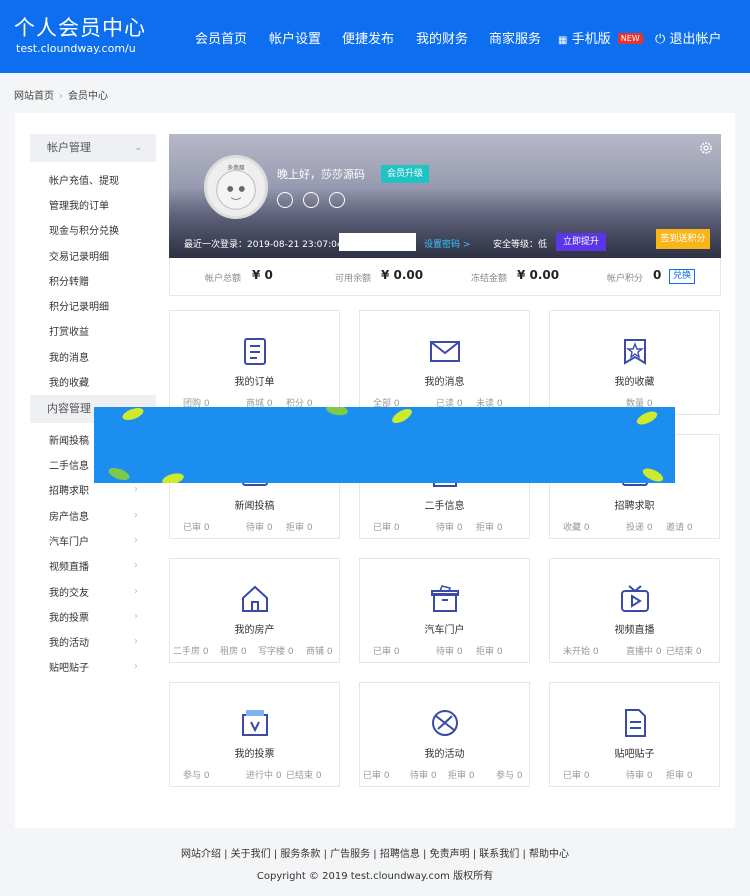 The height and width of the screenshot is (896, 750). What do you see at coordinates (660, 39) in the screenshot?
I see `power-icon: ⏻` at bounding box center [660, 39].